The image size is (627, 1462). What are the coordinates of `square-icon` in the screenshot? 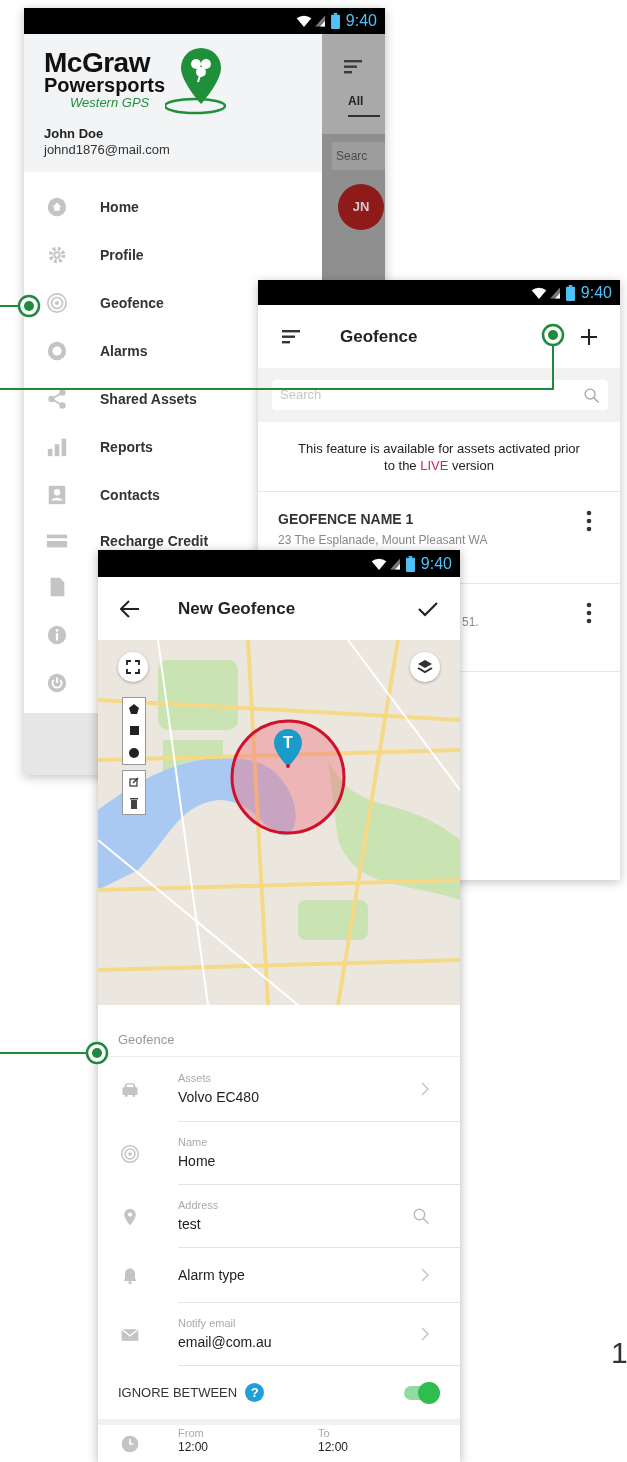 It's located at (134, 731).